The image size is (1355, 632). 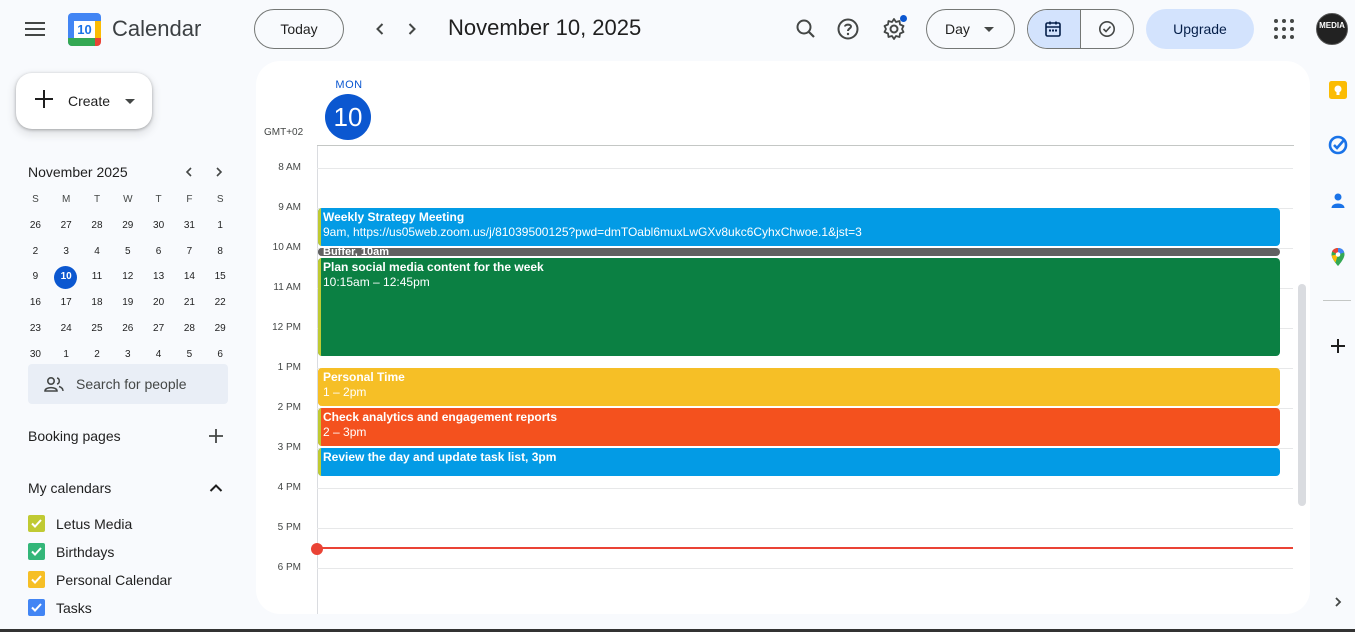 What do you see at coordinates (189, 227) in the screenshot?
I see `mini-day: 31` at bounding box center [189, 227].